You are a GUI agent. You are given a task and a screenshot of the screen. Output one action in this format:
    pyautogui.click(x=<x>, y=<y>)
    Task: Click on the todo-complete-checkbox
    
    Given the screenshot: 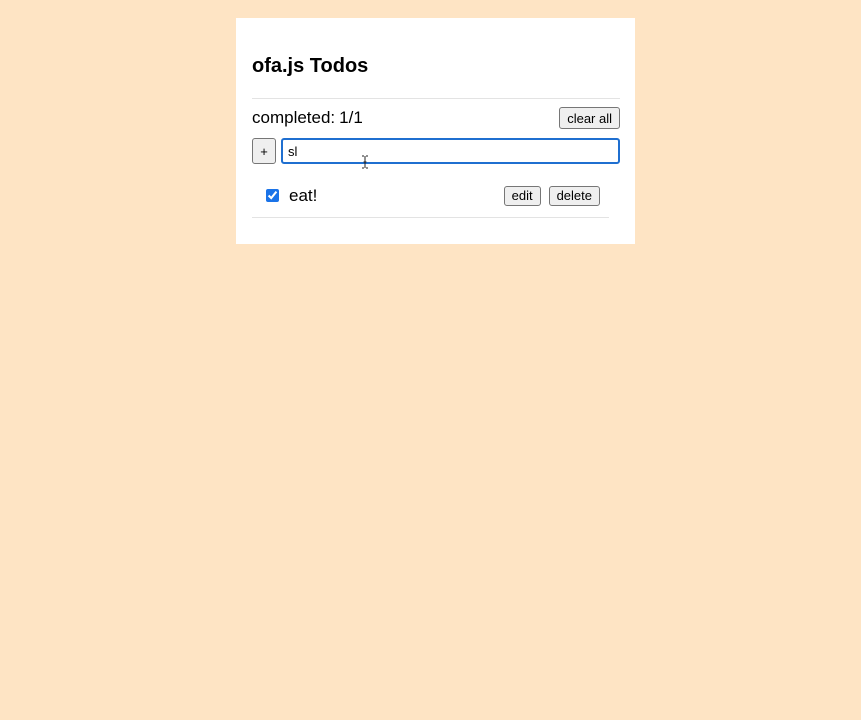 What is the action you would take?
    pyautogui.click(x=272, y=195)
    